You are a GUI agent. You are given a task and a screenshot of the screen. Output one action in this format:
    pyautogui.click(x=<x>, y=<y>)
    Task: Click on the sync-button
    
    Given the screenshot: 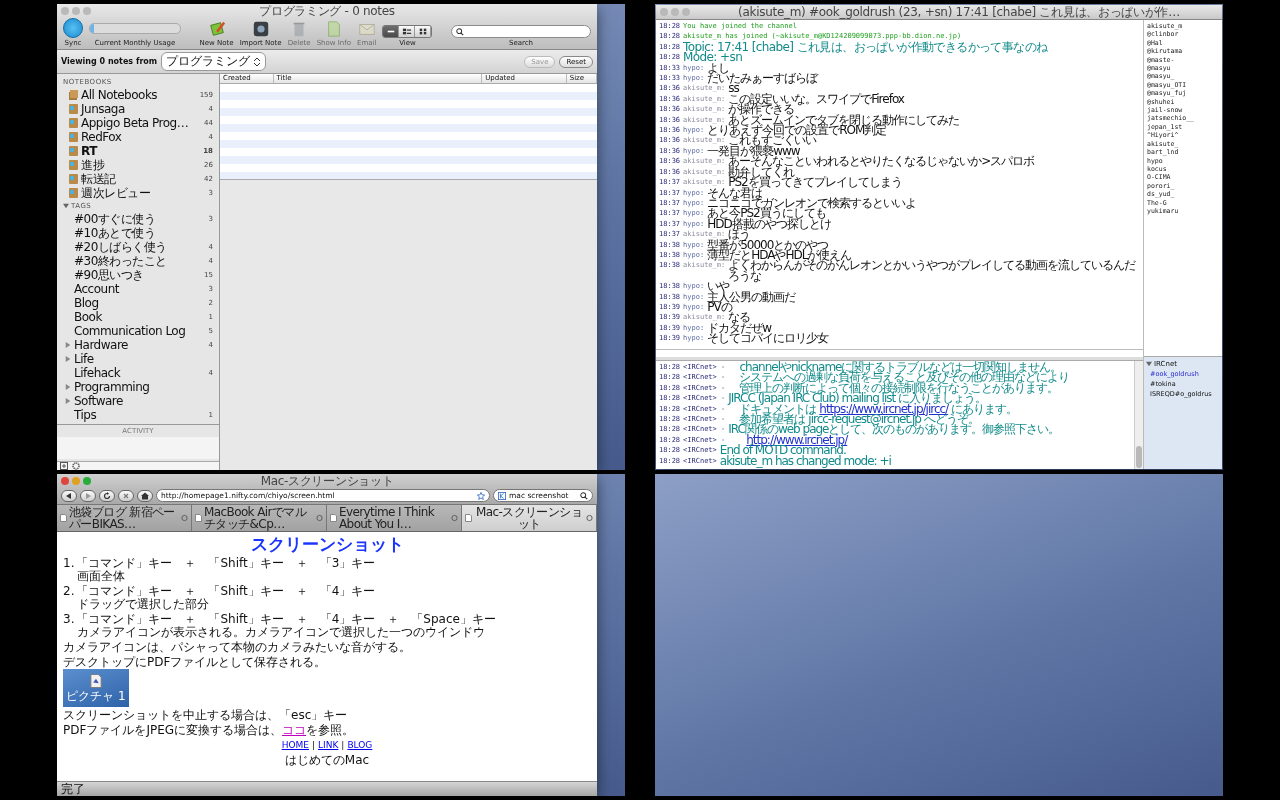 What is the action you would take?
    pyautogui.click(x=73, y=28)
    